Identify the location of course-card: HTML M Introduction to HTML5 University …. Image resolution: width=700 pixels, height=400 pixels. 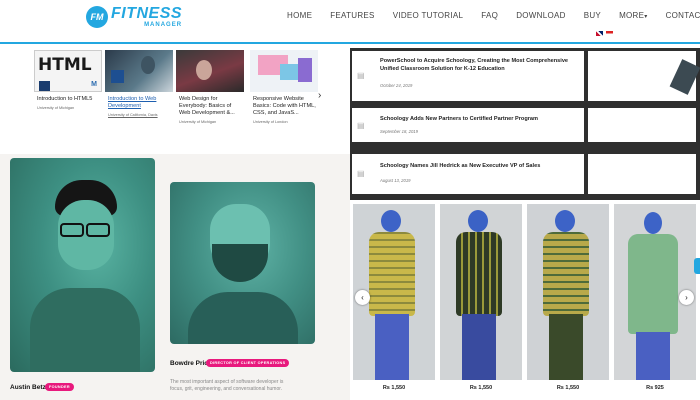
(68, 98).